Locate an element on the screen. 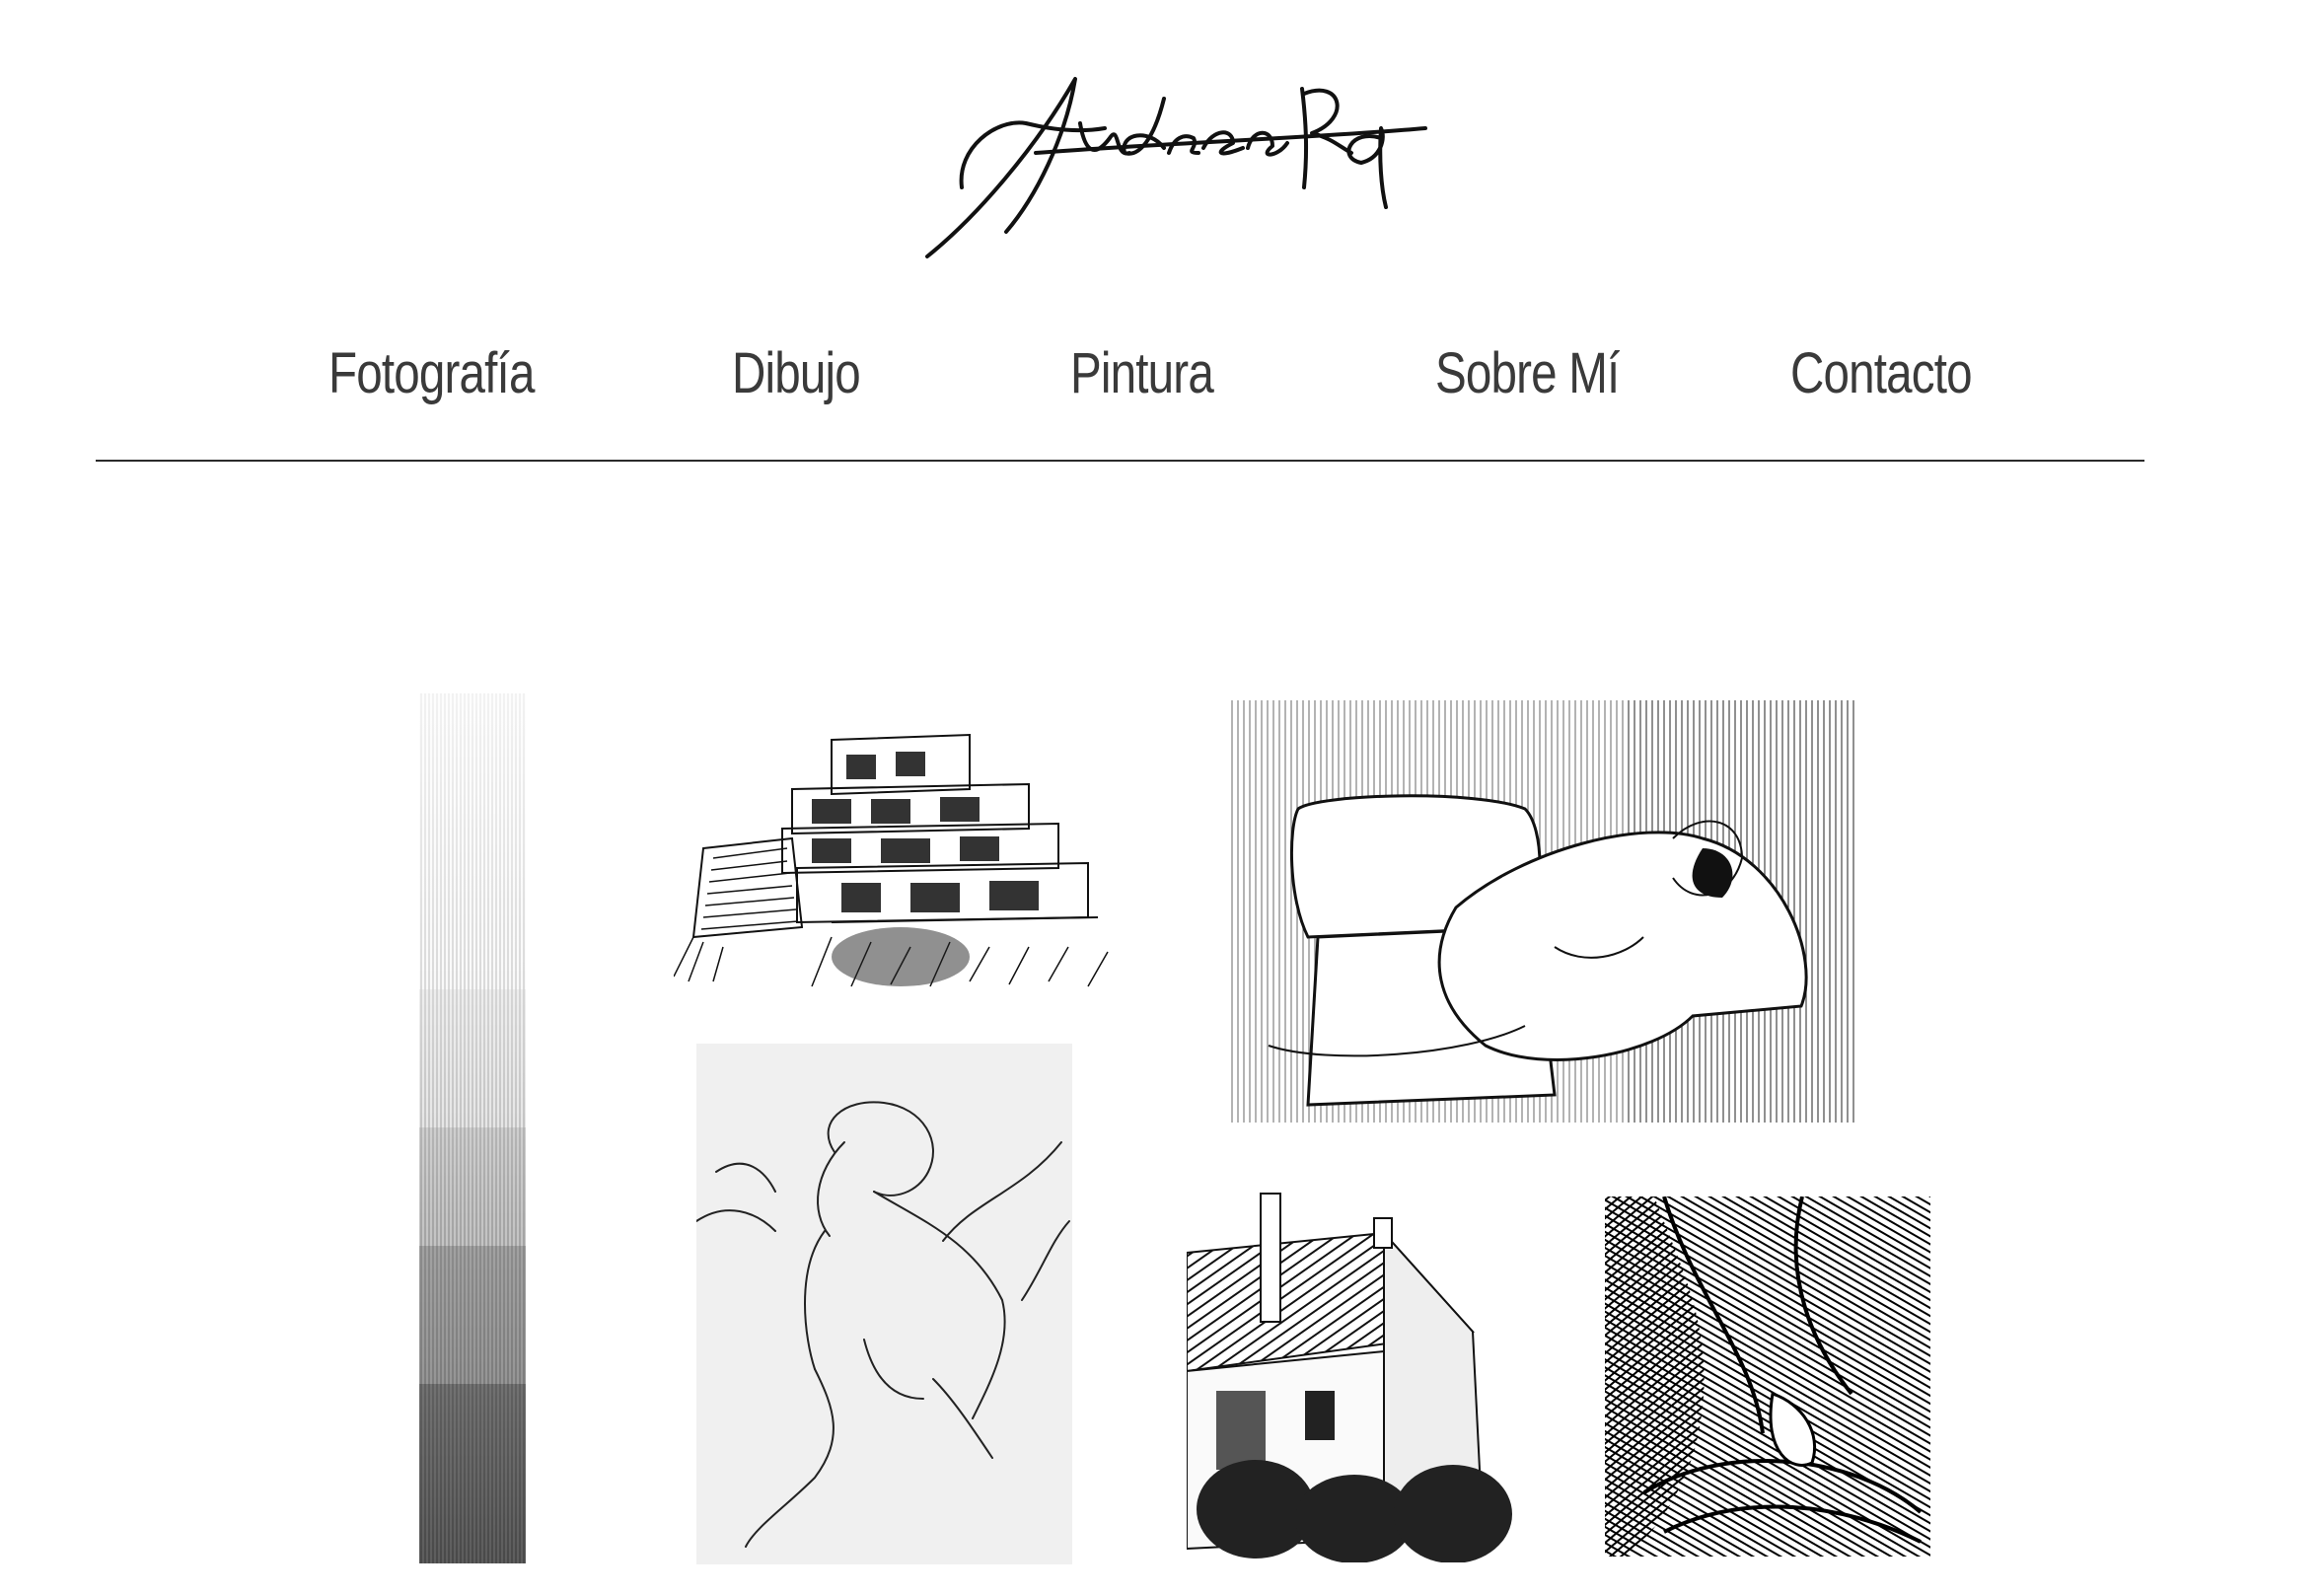 This screenshot has width=2324, height=1595. header-divider is located at coordinates (1120, 461).